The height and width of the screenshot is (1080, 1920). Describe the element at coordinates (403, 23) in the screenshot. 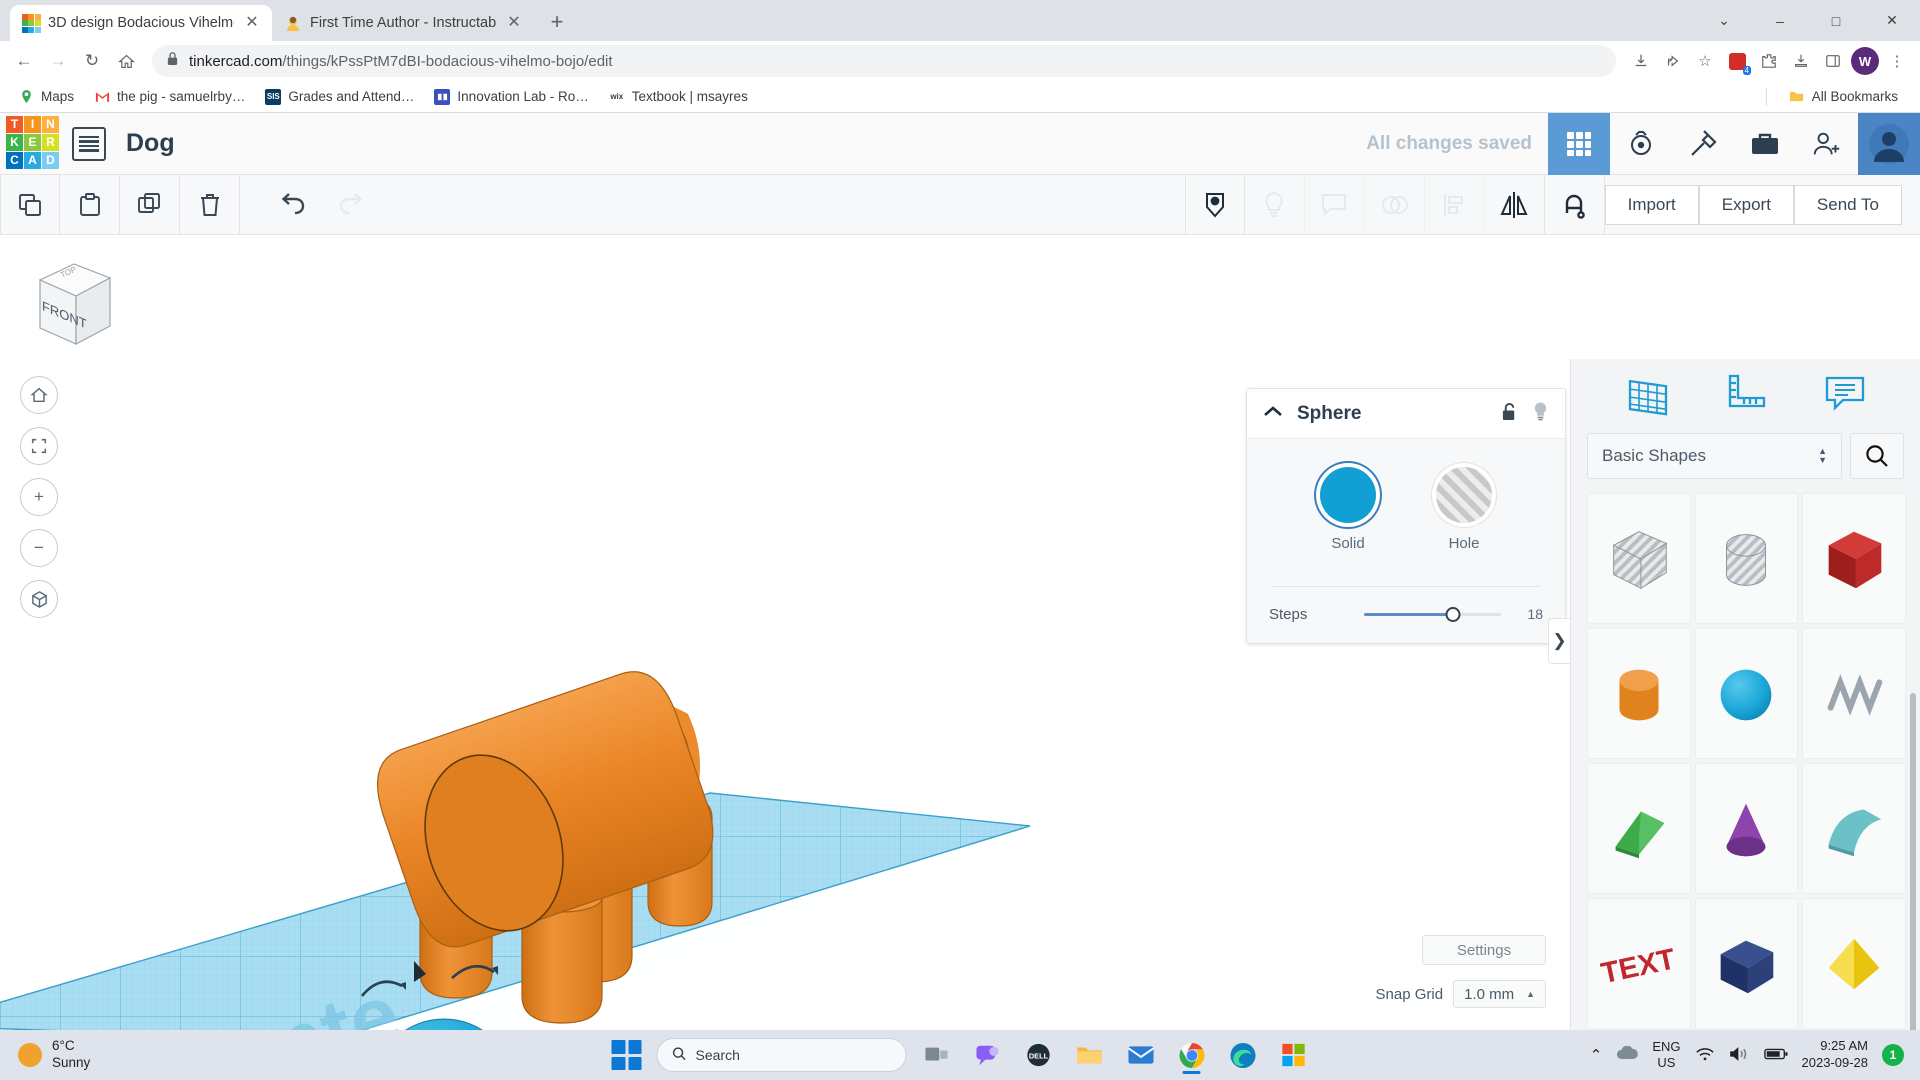

I see `browser-tab-1: First Time Author - Instructables ✕` at that location.